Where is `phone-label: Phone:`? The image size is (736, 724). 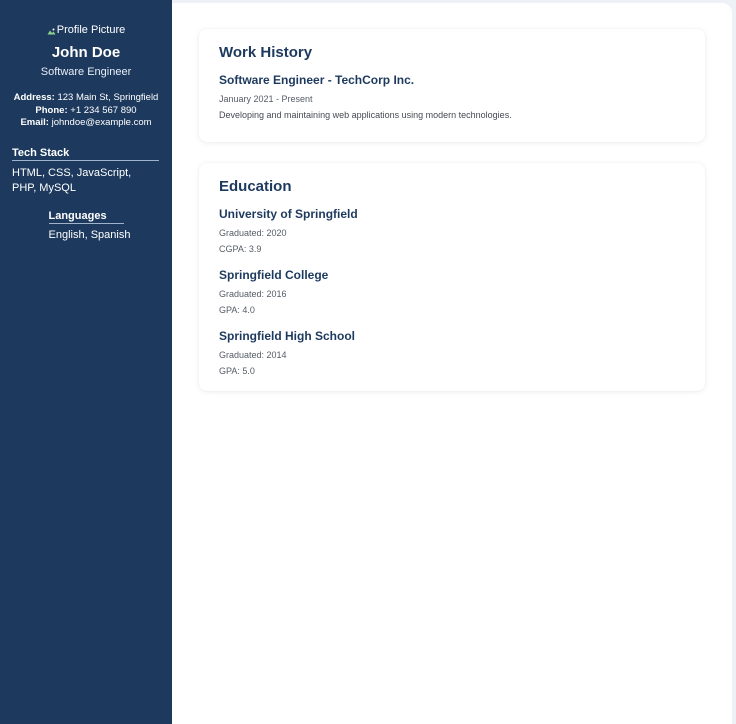
phone-label: Phone: is located at coordinates (51, 110).